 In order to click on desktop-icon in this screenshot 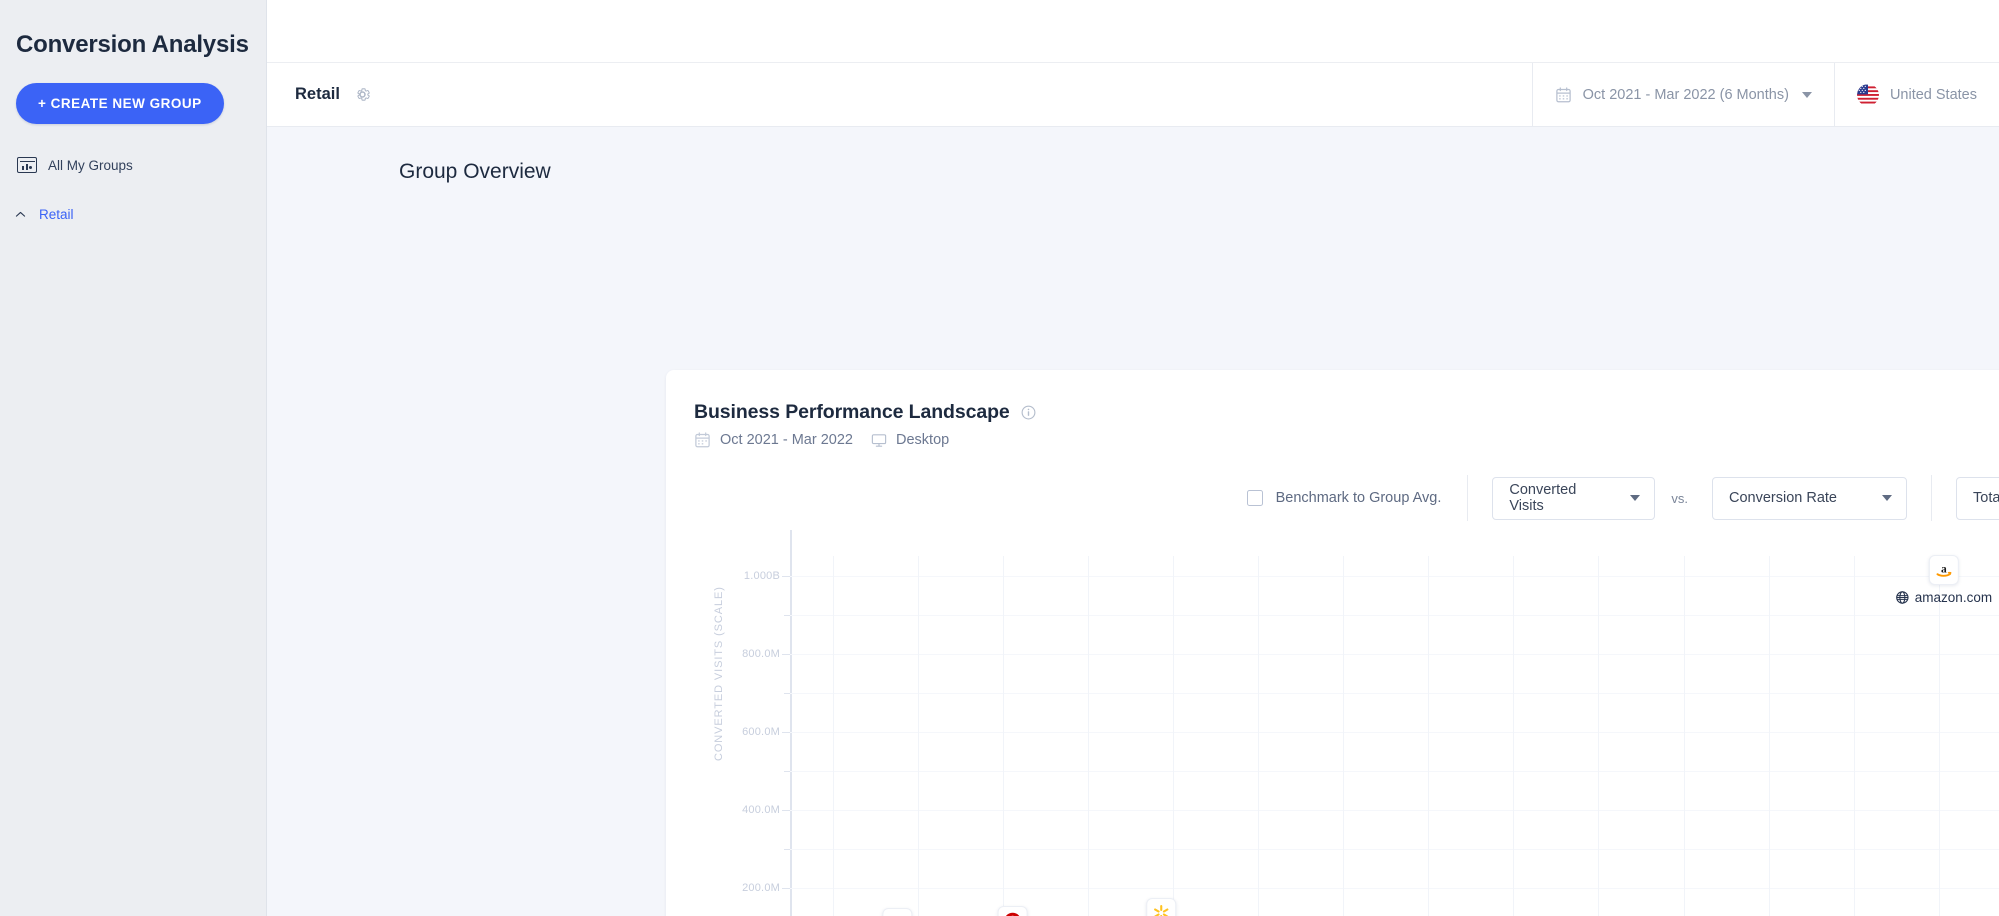, I will do `click(879, 440)`.